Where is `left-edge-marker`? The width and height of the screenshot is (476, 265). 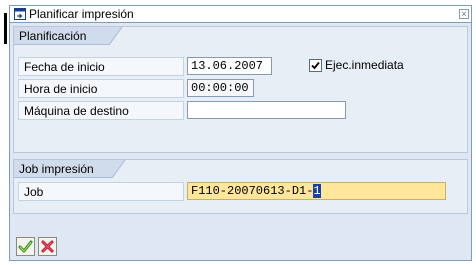
left-edge-marker is located at coordinates (5, 28).